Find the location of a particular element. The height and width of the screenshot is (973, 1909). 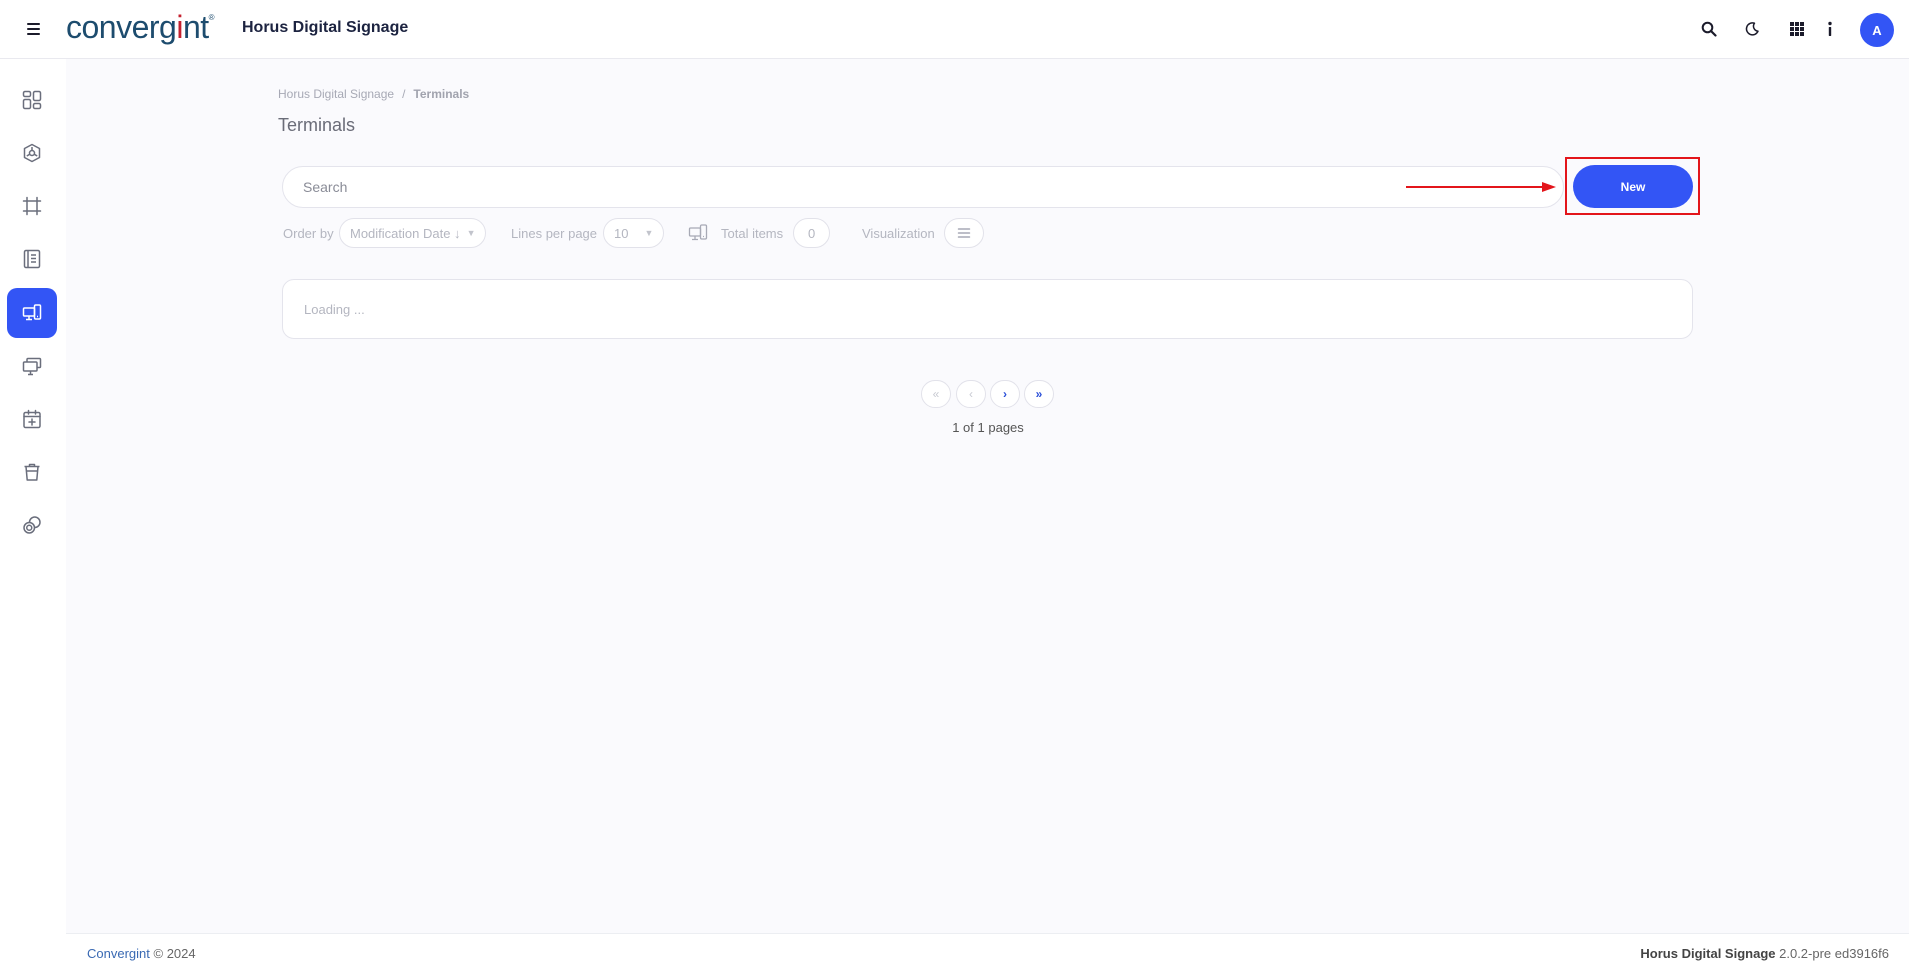

calendar-add-icon is located at coordinates (32, 419).